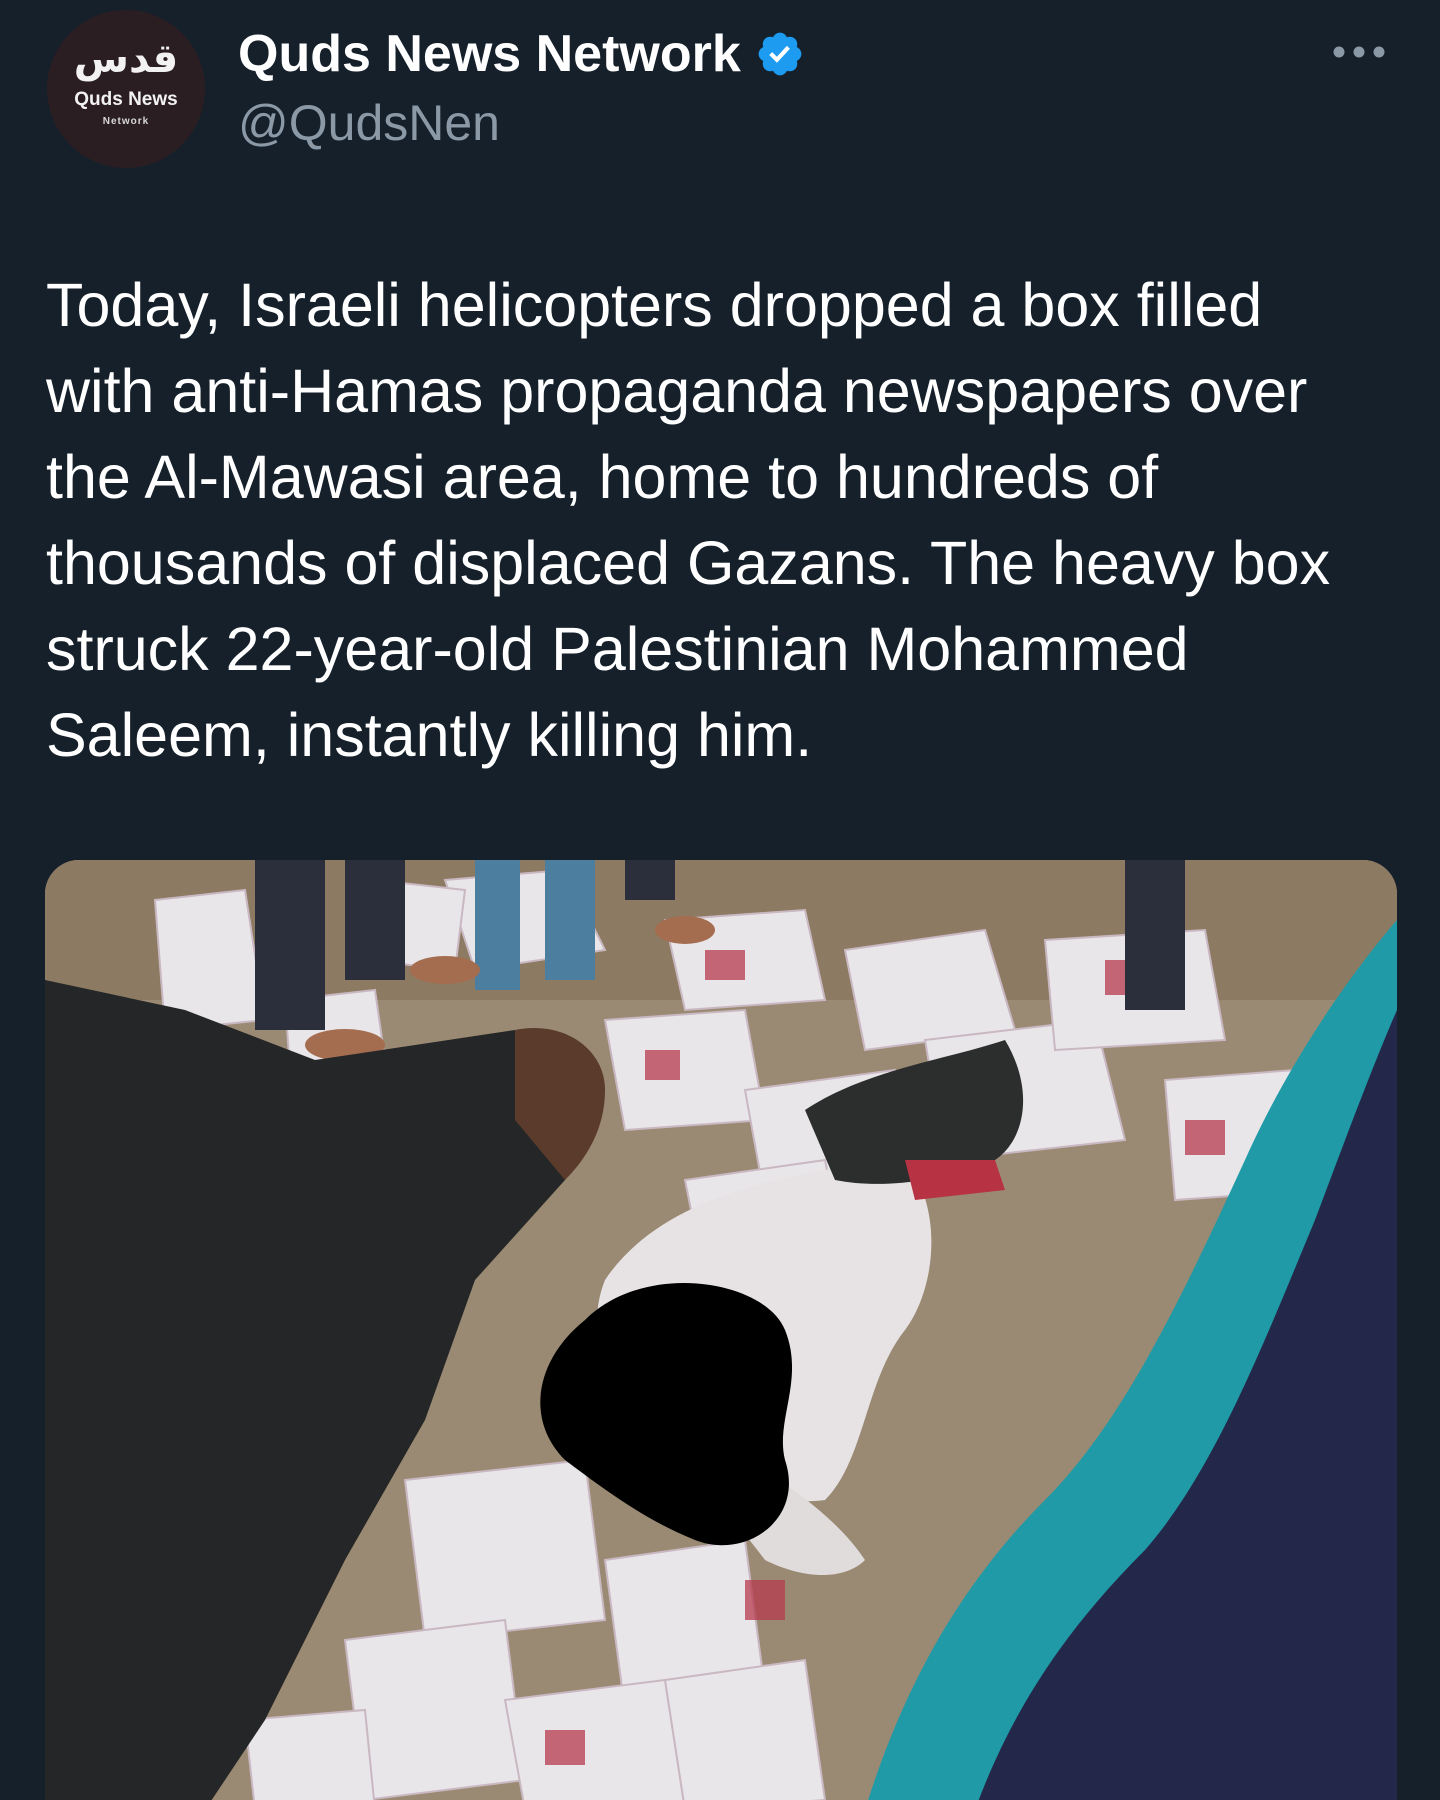 This screenshot has width=1440, height=1800. I want to click on more-options-icon, so click(1359, 52).